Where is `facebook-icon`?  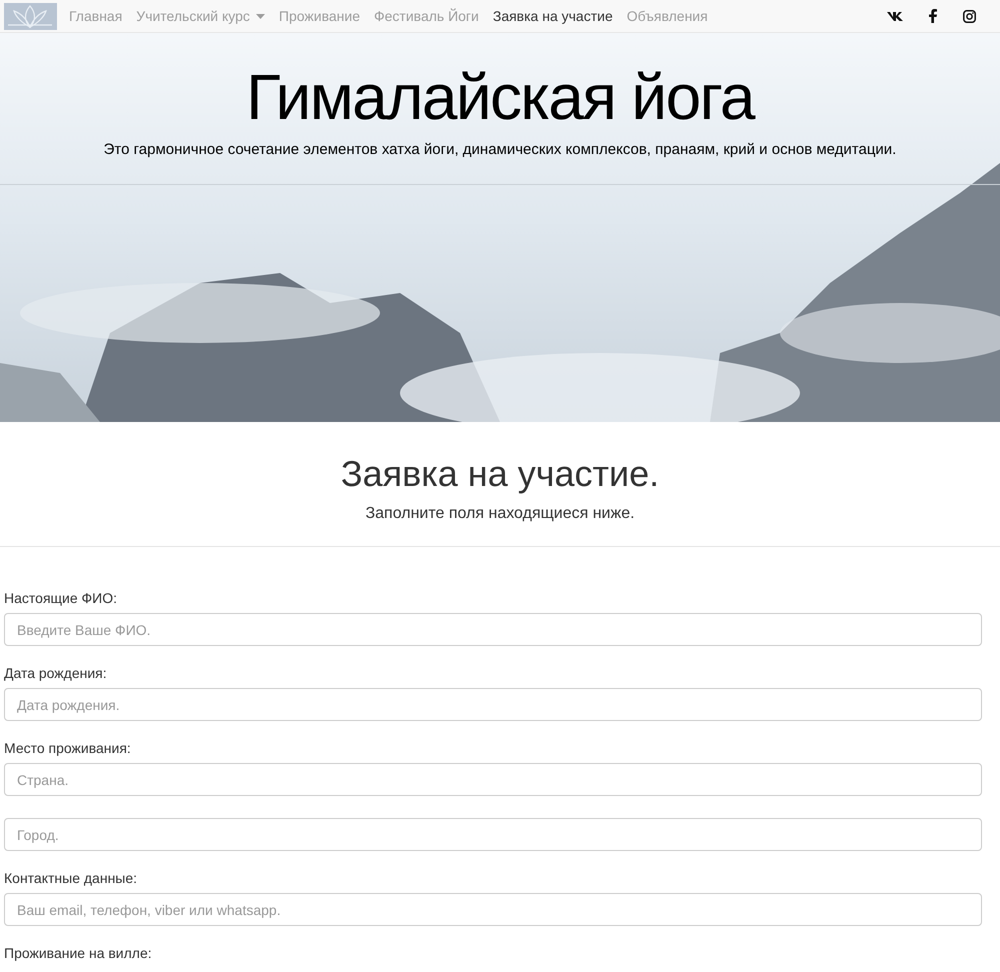 facebook-icon is located at coordinates (933, 16).